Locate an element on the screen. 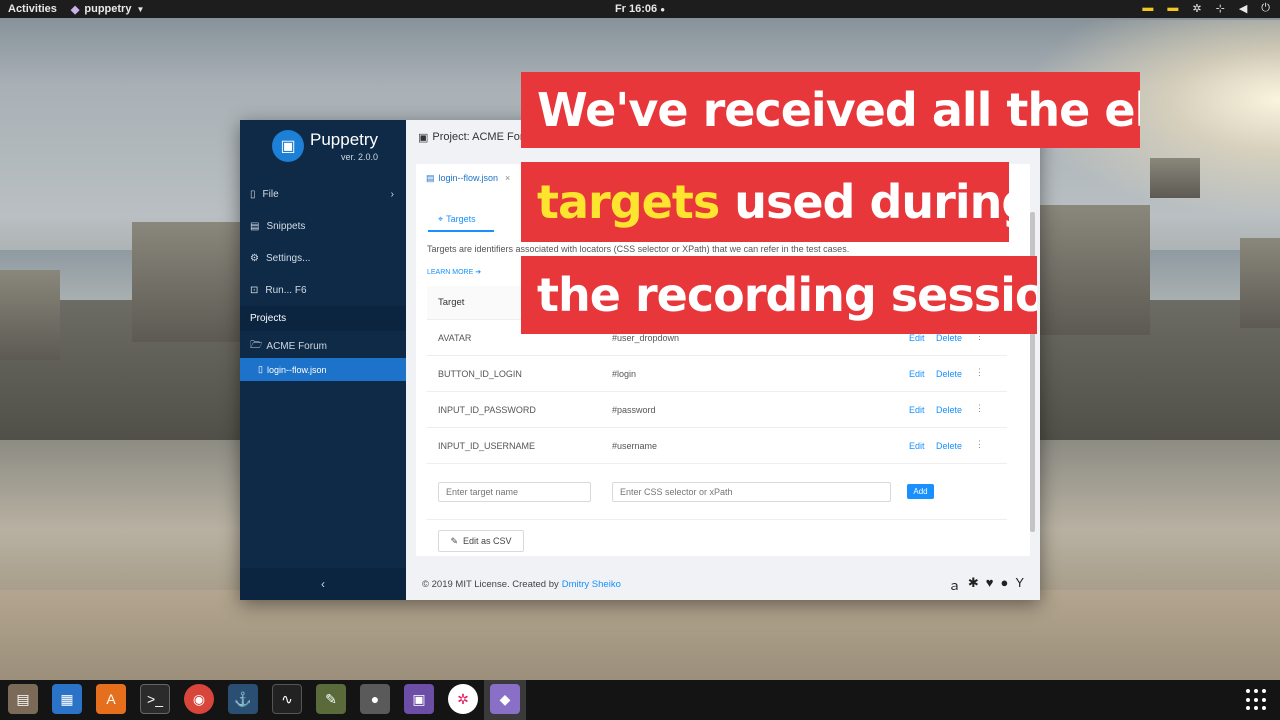 The image size is (1280, 720). tab-login-flow: ▤ login--flow.json × is located at coordinates (468, 178).